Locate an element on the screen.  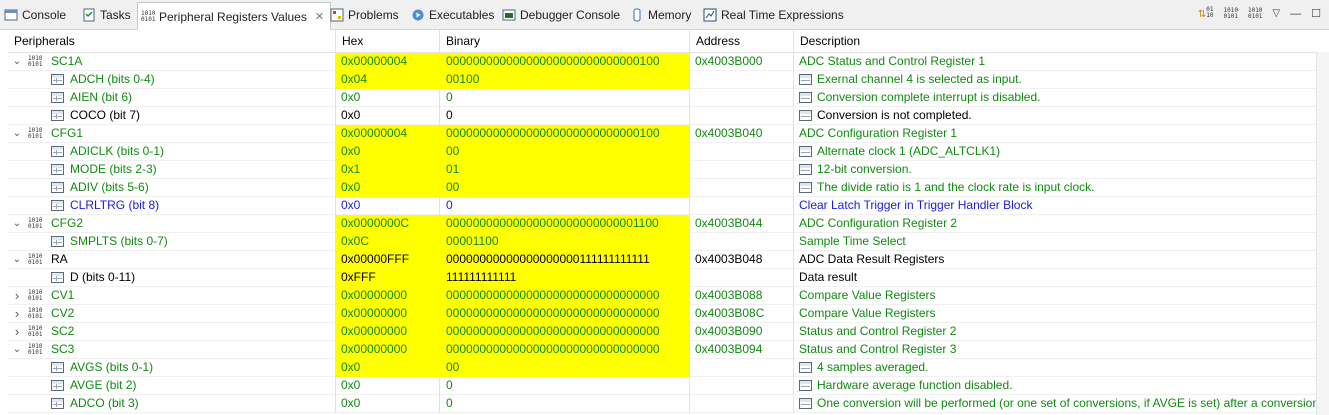
binary-value: 01 is located at coordinates (565, 170).